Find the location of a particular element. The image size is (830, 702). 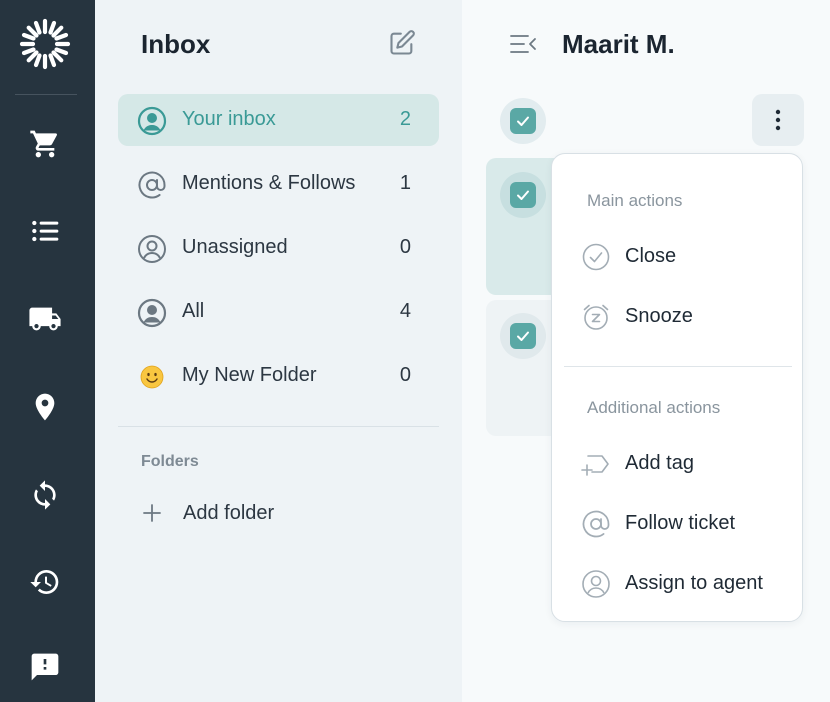

main-actions-heading: Main actions is located at coordinates (635, 200).